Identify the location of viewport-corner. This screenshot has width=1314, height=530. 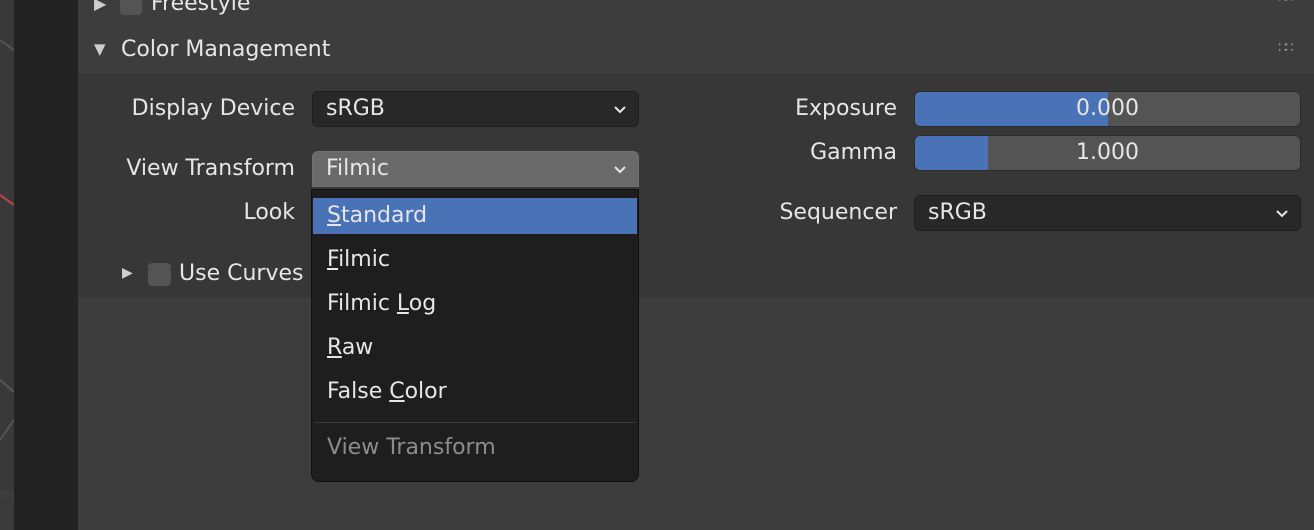
(7, 514).